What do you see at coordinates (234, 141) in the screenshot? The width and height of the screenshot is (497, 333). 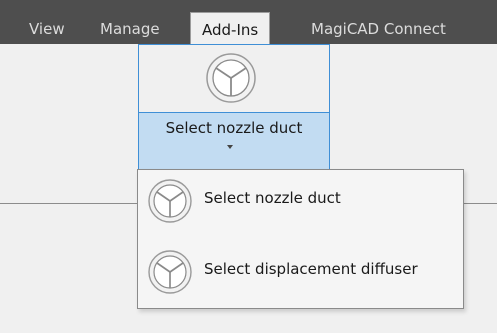 I see `split-button-dropdown: Select nozzle duct` at bounding box center [234, 141].